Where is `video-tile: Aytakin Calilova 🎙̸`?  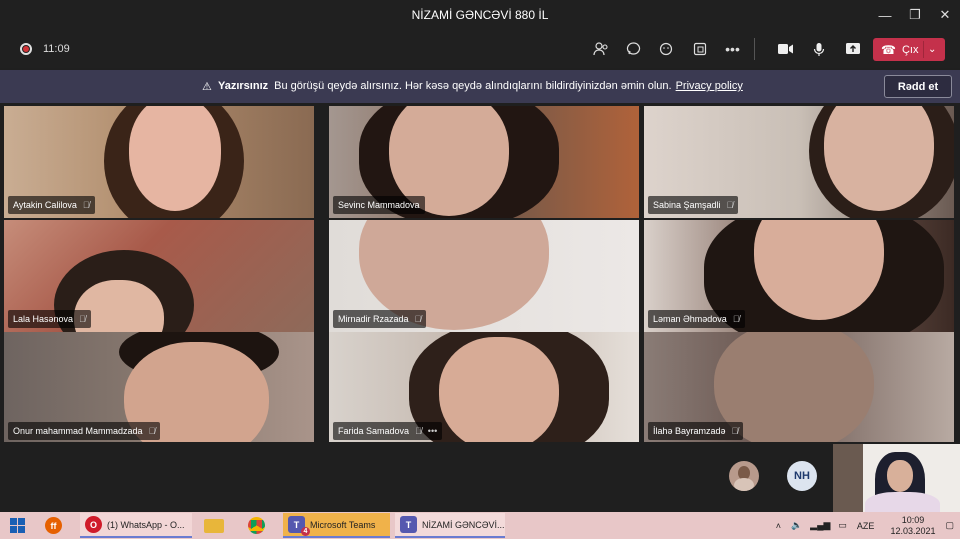 video-tile: Aytakin Calilova 🎙̸ is located at coordinates (159, 162).